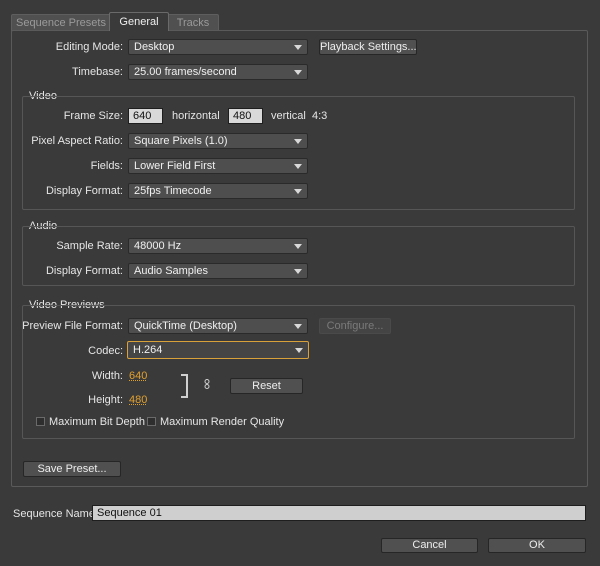  I want to click on codec-dropdown: H.264, so click(218, 350).